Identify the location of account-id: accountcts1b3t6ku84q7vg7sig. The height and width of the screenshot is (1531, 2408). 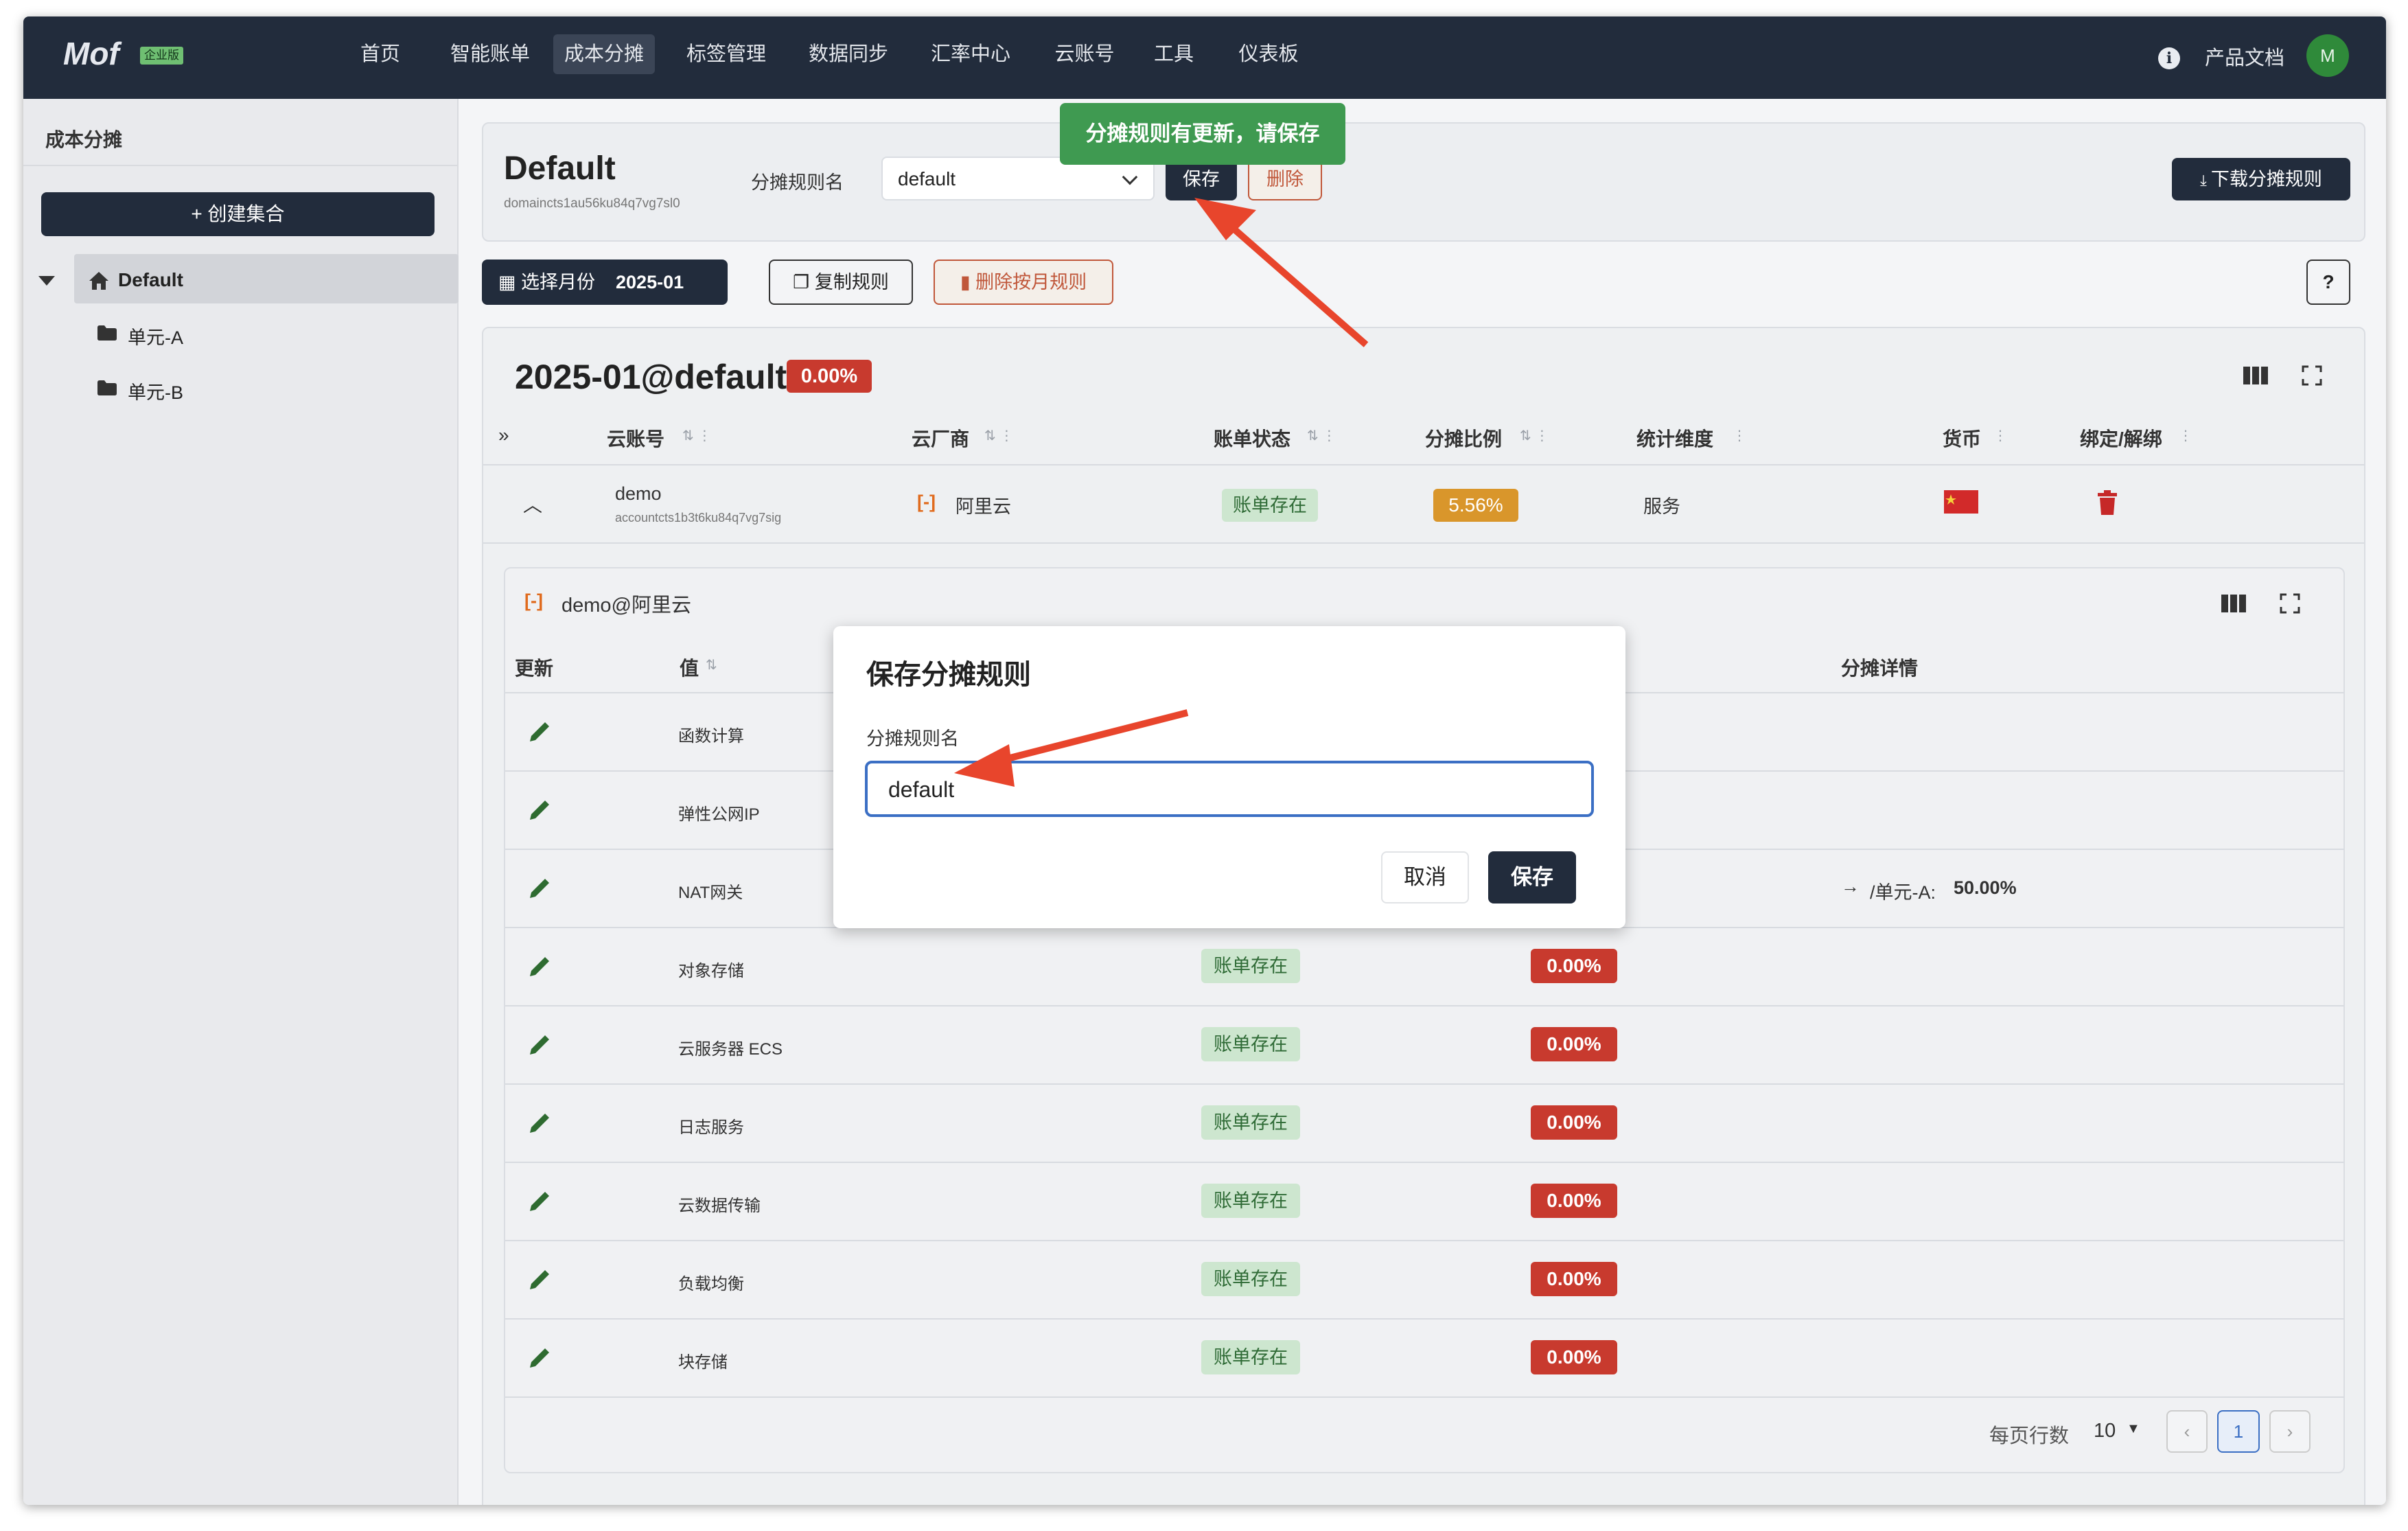
(698, 518).